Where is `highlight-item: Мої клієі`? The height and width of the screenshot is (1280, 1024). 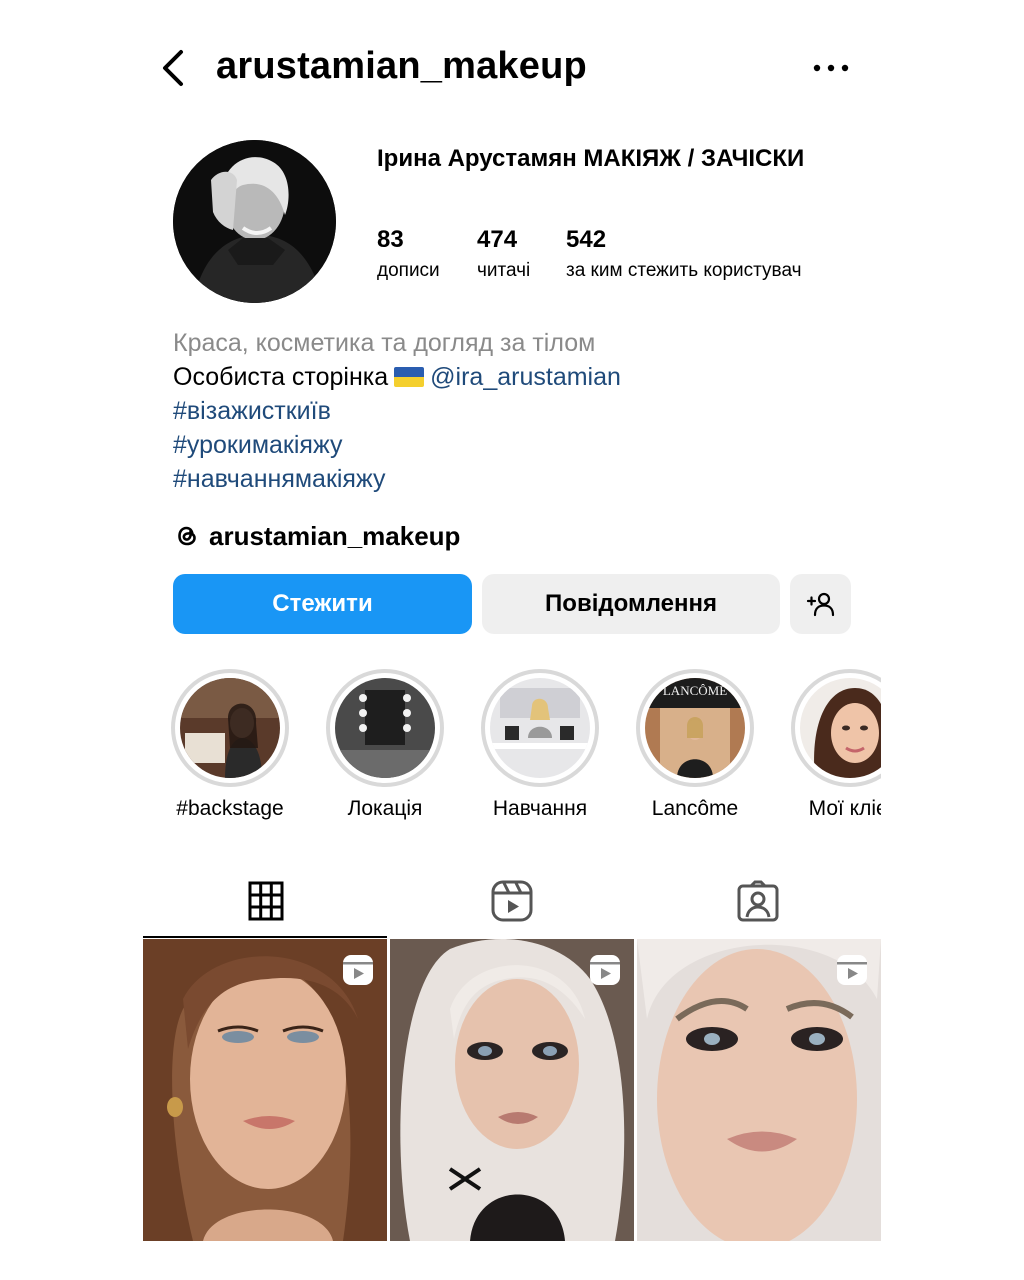
highlight-item: Мої клієі is located at coordinates (830, 743).